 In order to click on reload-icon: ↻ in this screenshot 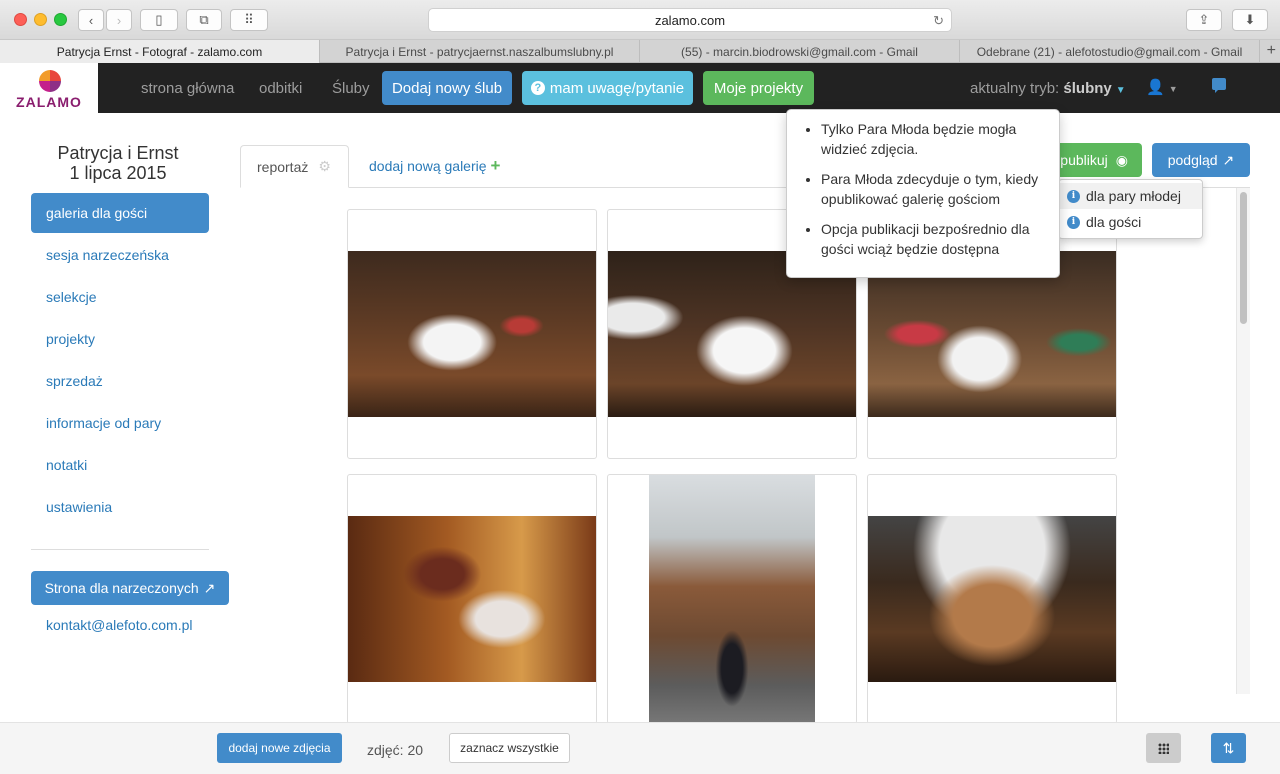, I will do `click(938, 21)`.